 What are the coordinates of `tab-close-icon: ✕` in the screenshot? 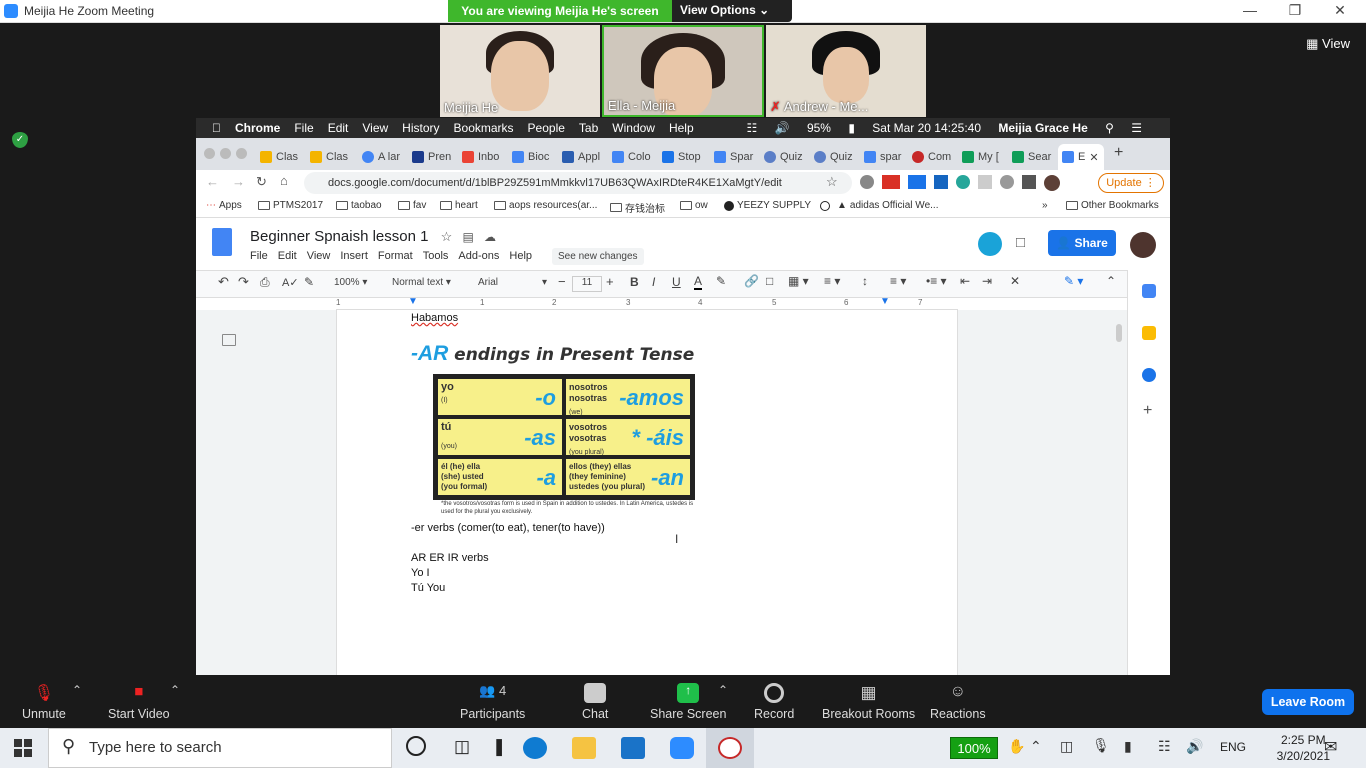 It's located at (1093, 157).